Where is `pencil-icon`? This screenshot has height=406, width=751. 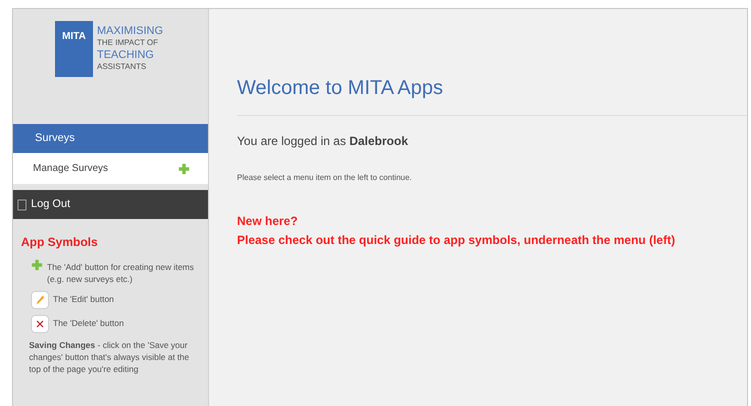 pencil-icon is located at coordinates (40, 300).